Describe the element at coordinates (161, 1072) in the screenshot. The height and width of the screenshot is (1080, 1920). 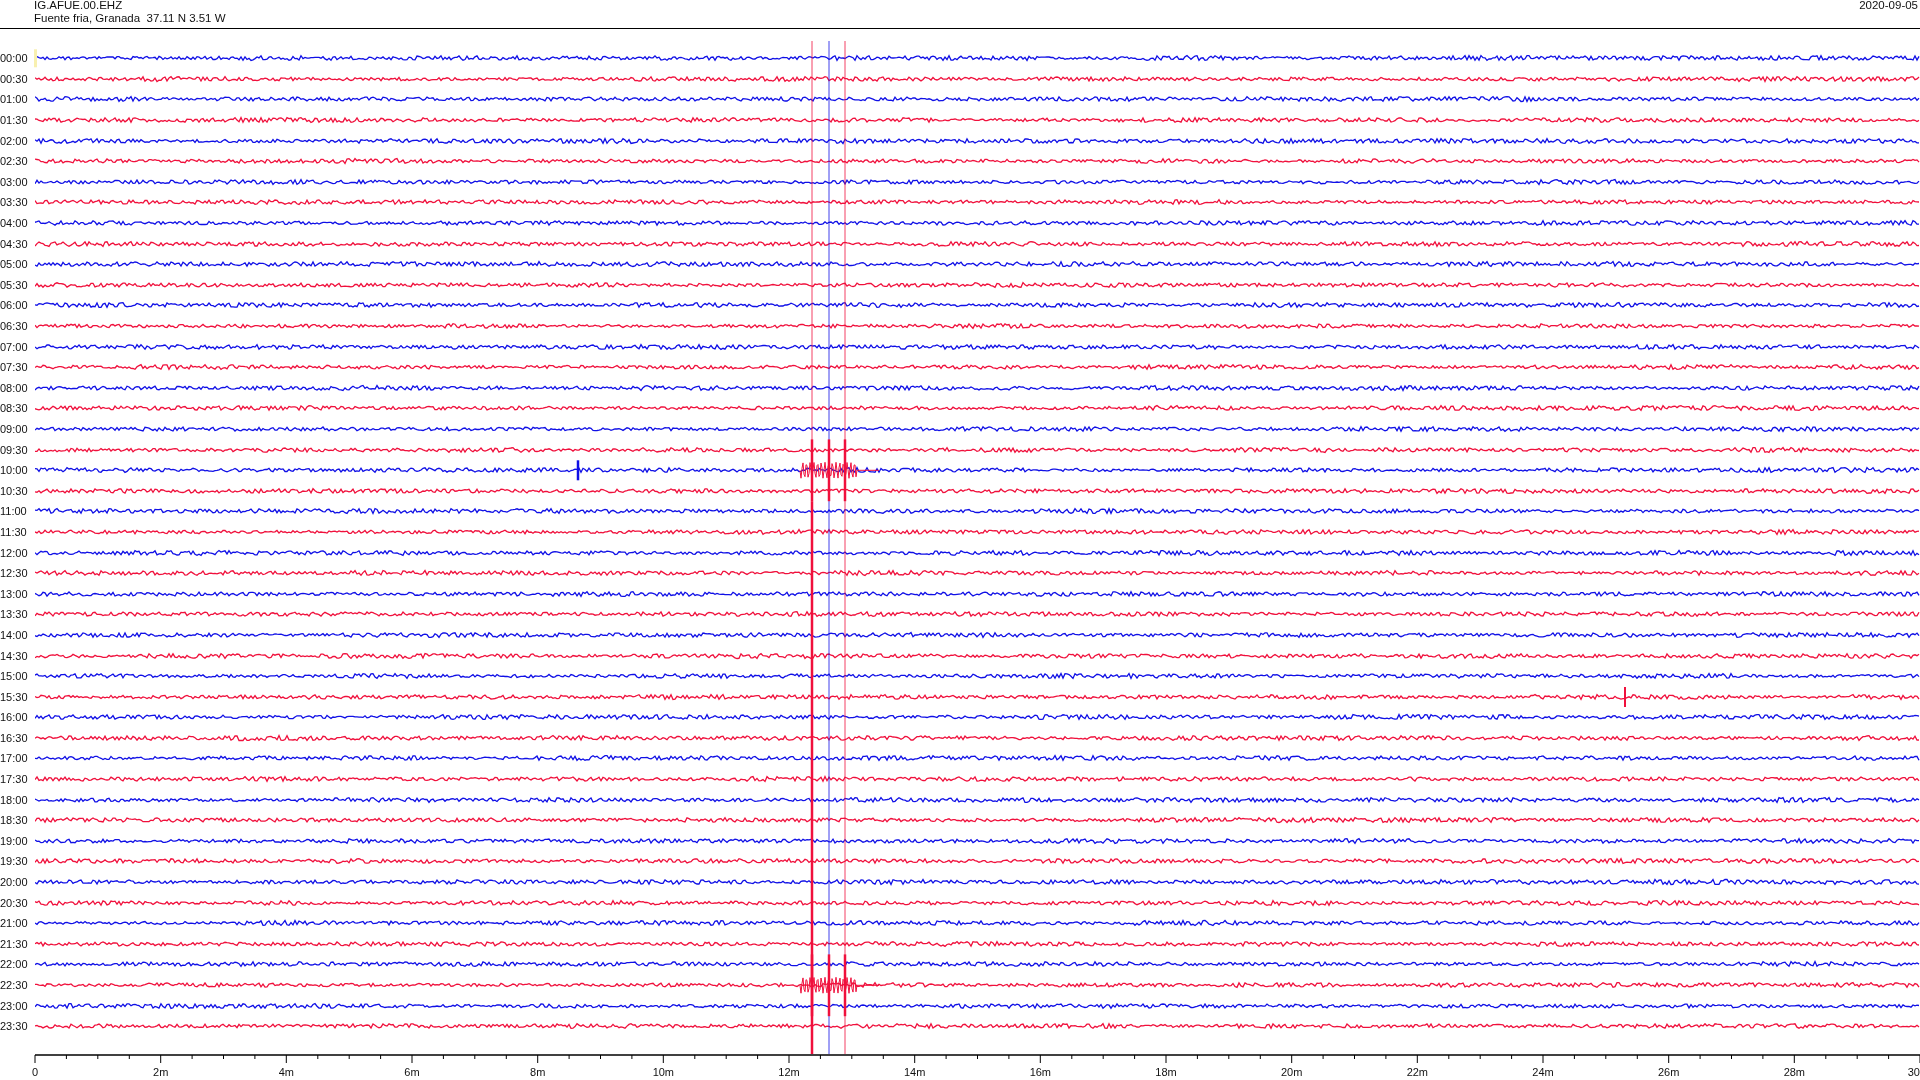
I see `axis-tick-label: 2m` at that location.